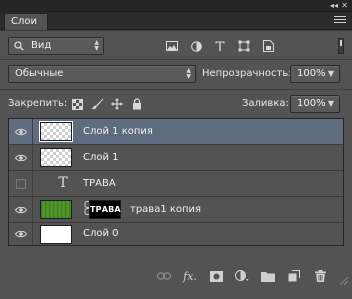 The width and height of the screenshot is (352, 299). I want to click on new-group-folder-icon, so click(268, 276).